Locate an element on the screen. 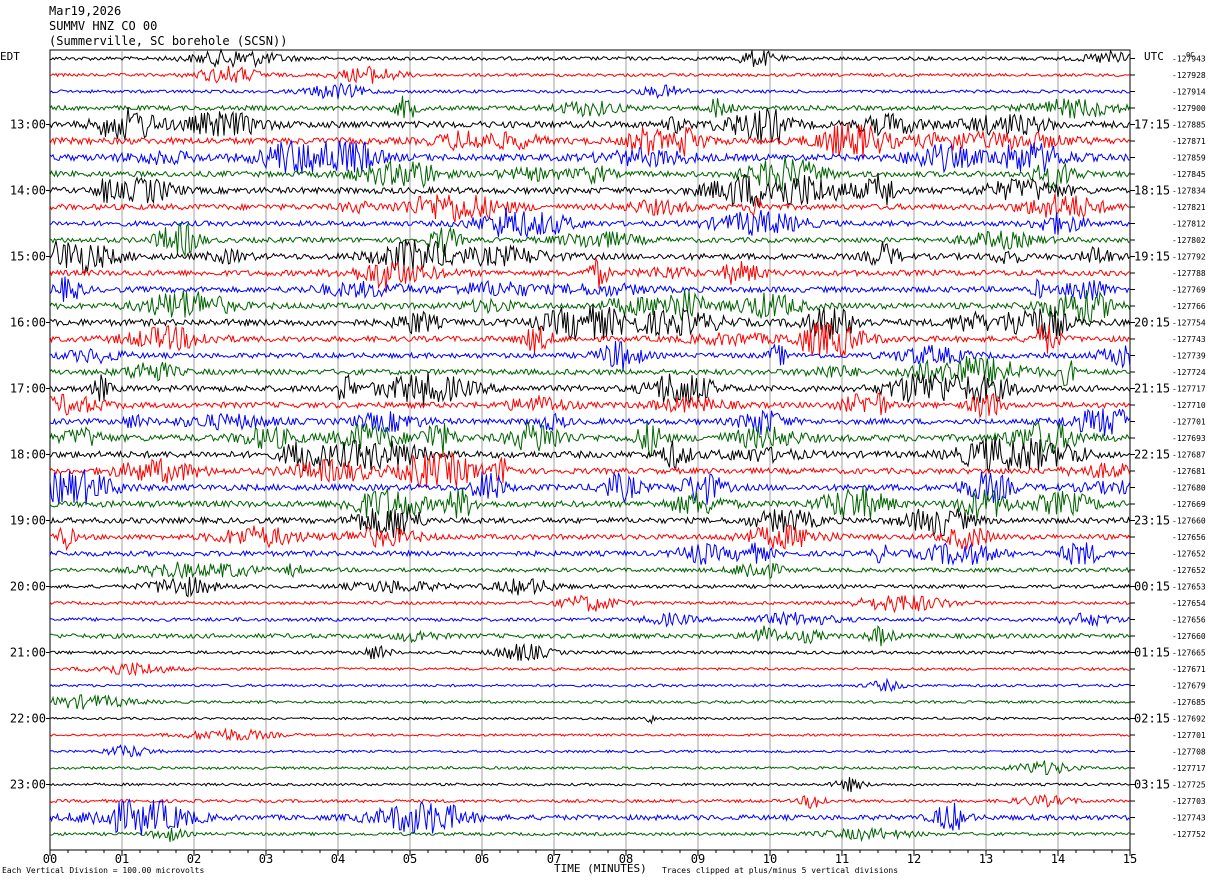 The height and width of the screenshot is (886, 1210). right-hour-label: 00:15 is located at coordinates (1152, 587).